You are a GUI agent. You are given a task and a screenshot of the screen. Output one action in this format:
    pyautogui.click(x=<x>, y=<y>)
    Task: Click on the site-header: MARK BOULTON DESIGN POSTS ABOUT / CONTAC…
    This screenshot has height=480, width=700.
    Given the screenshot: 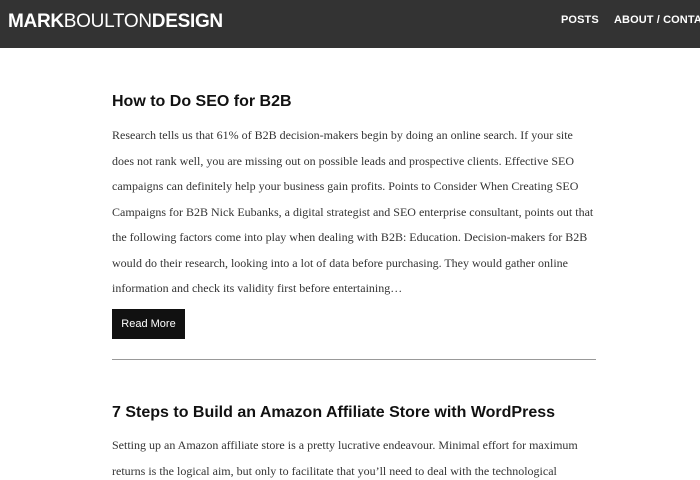 What is the action you would take?
    pyautogui.click(x=350, y=24)
    